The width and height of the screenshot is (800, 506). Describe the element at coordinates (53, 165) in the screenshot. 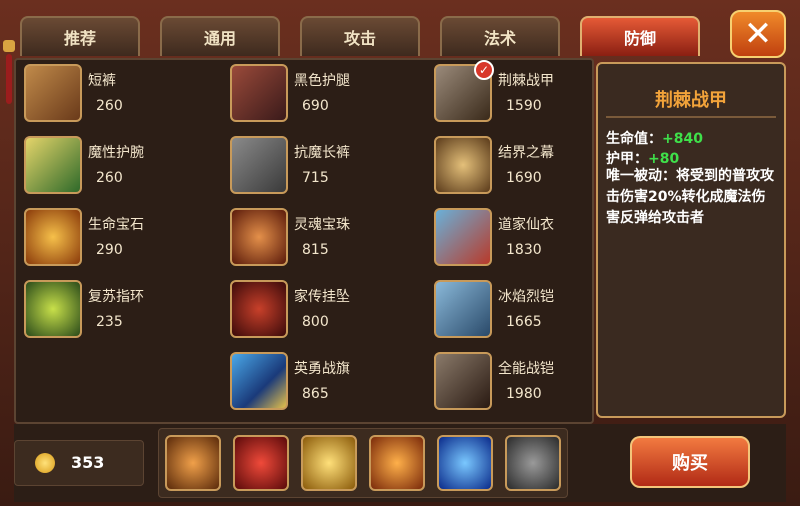

I see `bracer-icon` at that location.